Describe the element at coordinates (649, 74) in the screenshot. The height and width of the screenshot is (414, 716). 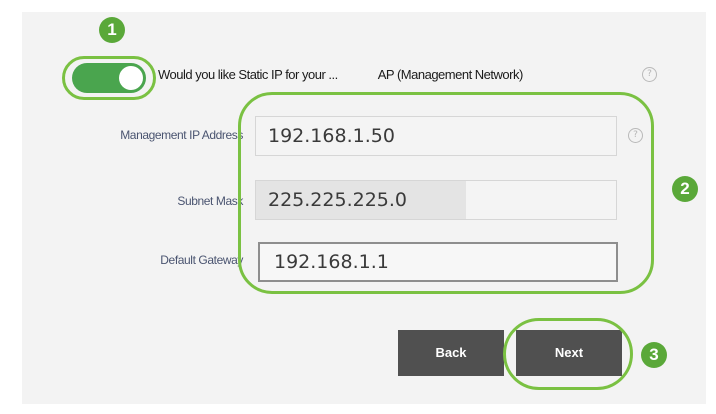
I see `question-circle-icon: ?` at that location.